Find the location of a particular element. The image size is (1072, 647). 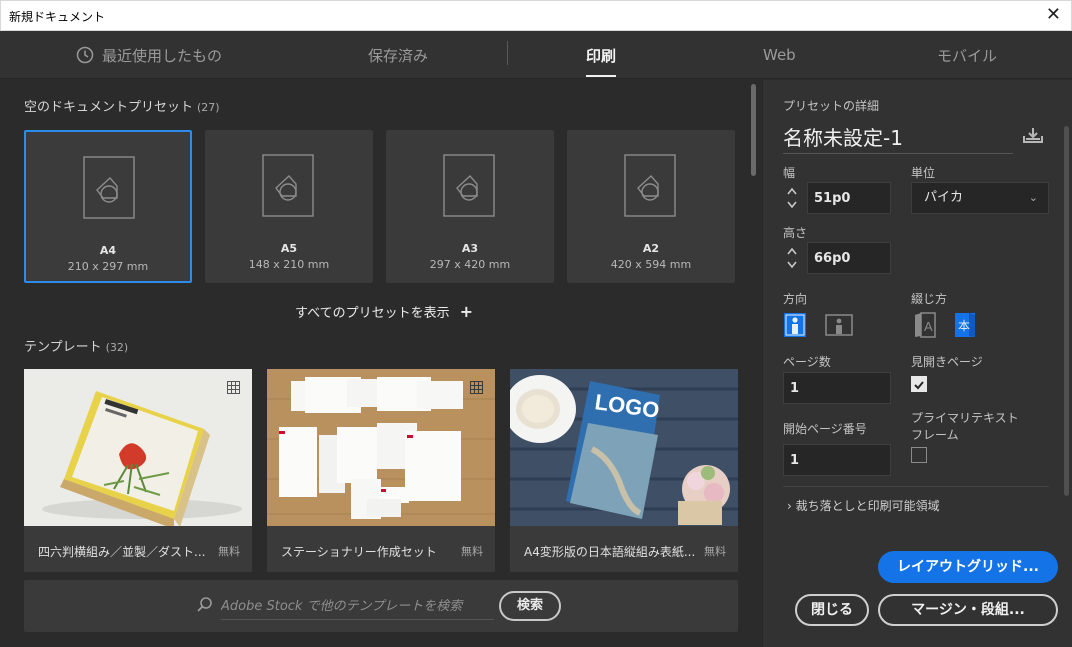

template-card-magazine: LOGO A4変形版の日本語縦組み表紙... 無料 is located at coordinates (624, 470).